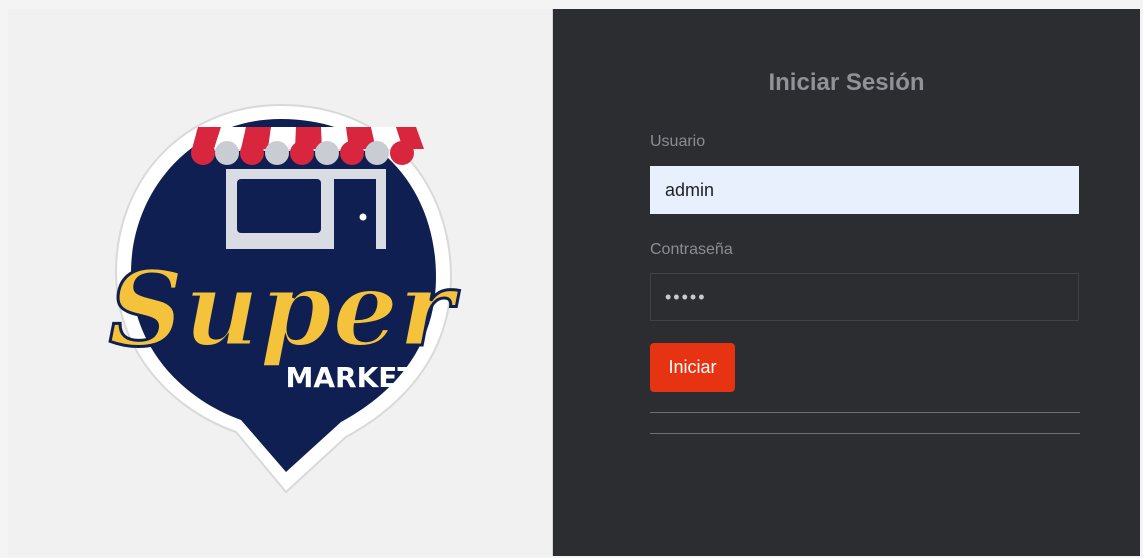 This screenshot has height=558, width=1143. Describe the element at coordinates (678, 141) in the screenshot. I see `username-label: Usuario` at that location.